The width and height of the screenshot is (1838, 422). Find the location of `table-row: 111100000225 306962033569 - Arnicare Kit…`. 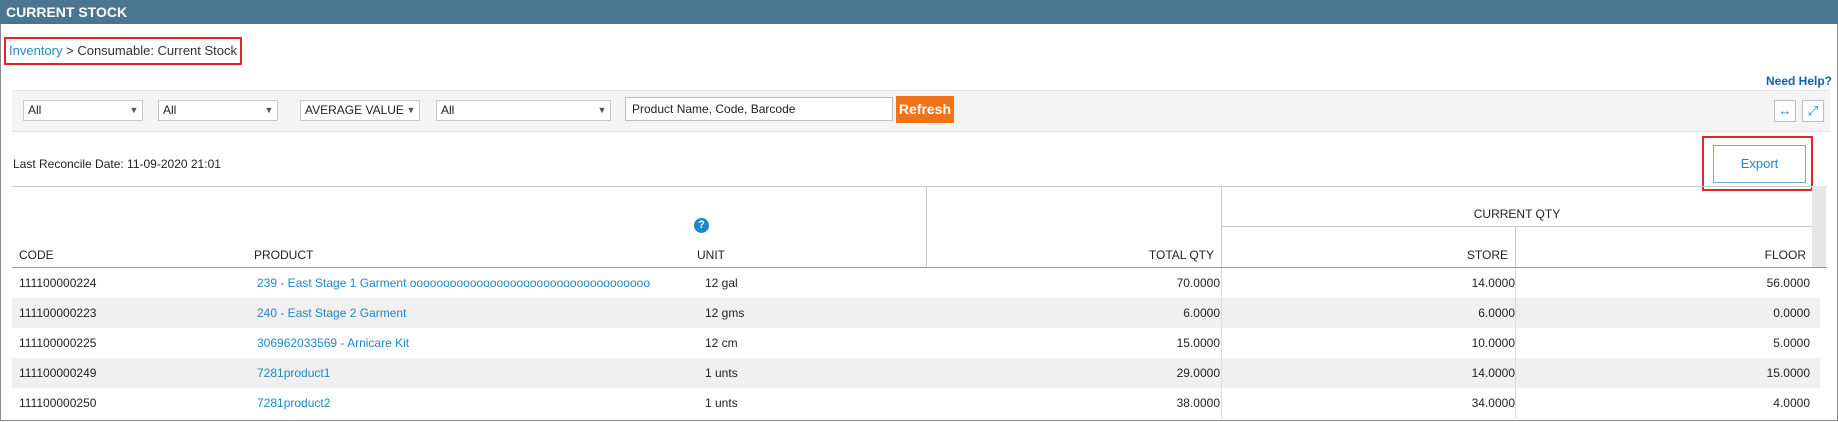

table-row: 111100000225 306962033569 - Arnicare Kit… is located at coordinates (916, 343).